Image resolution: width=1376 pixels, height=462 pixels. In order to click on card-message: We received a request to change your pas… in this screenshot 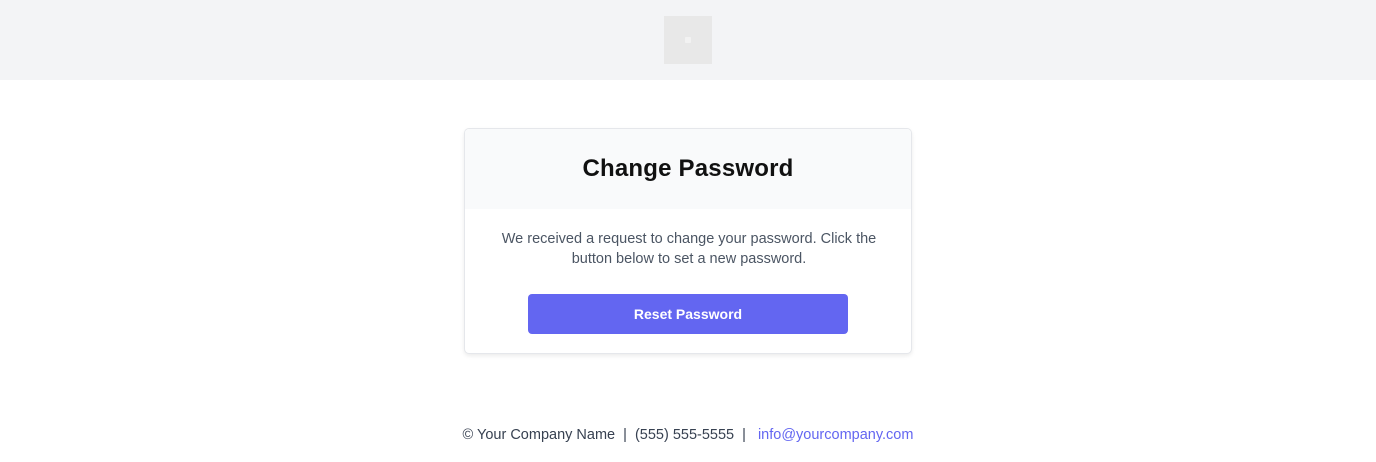, I will do `click(689, 249)`.